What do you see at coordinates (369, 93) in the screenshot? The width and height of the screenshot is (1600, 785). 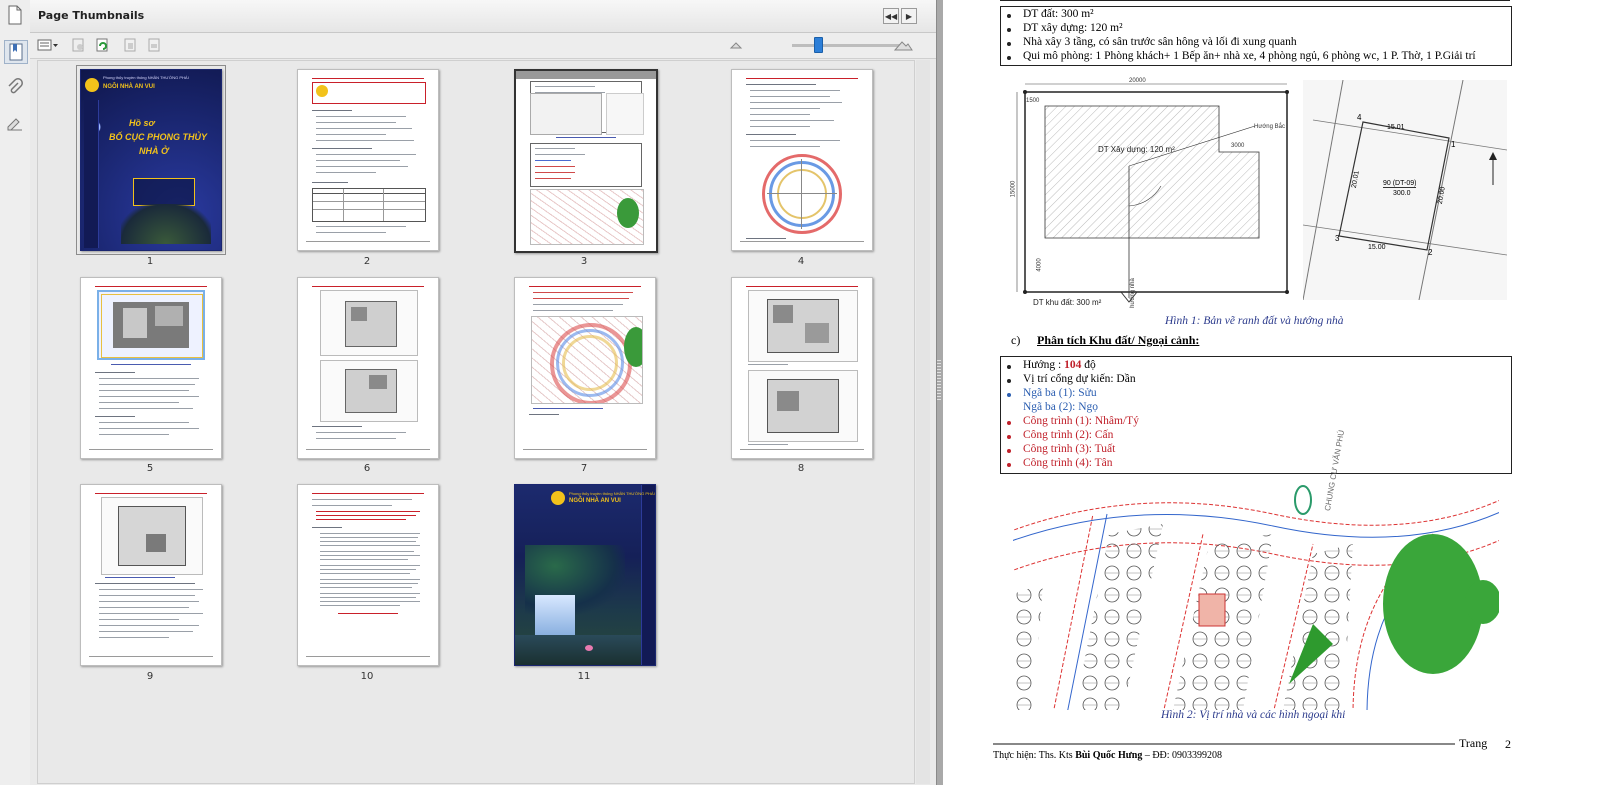 I see `brand-box` at bounding box center [369, 93].